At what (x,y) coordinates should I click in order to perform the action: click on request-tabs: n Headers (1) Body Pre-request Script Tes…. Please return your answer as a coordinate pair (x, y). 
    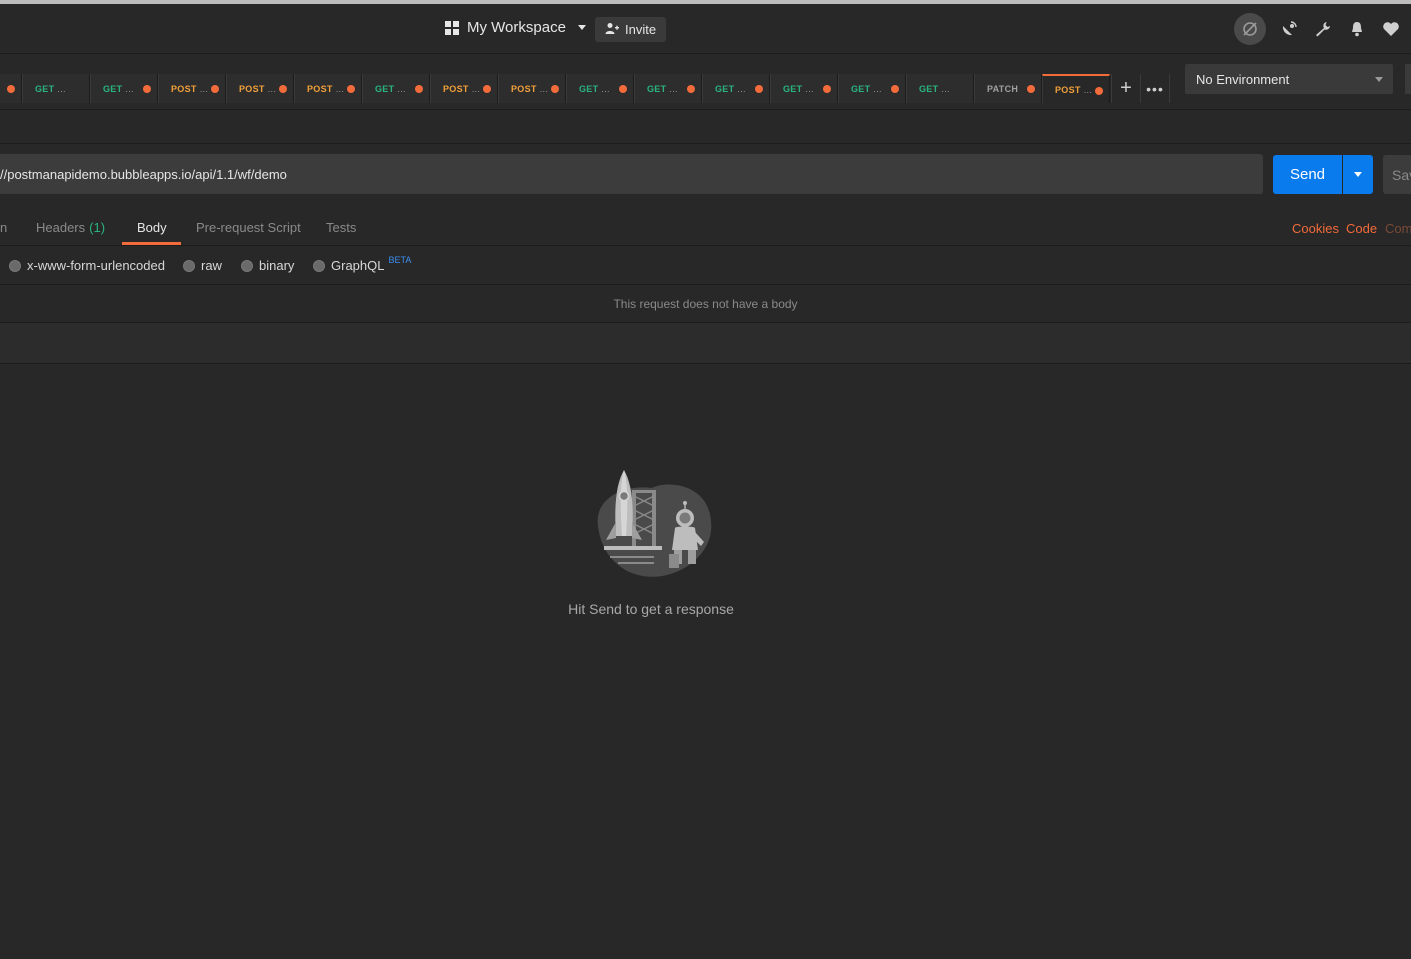
    Looking at the image, I should click on (705, 225).